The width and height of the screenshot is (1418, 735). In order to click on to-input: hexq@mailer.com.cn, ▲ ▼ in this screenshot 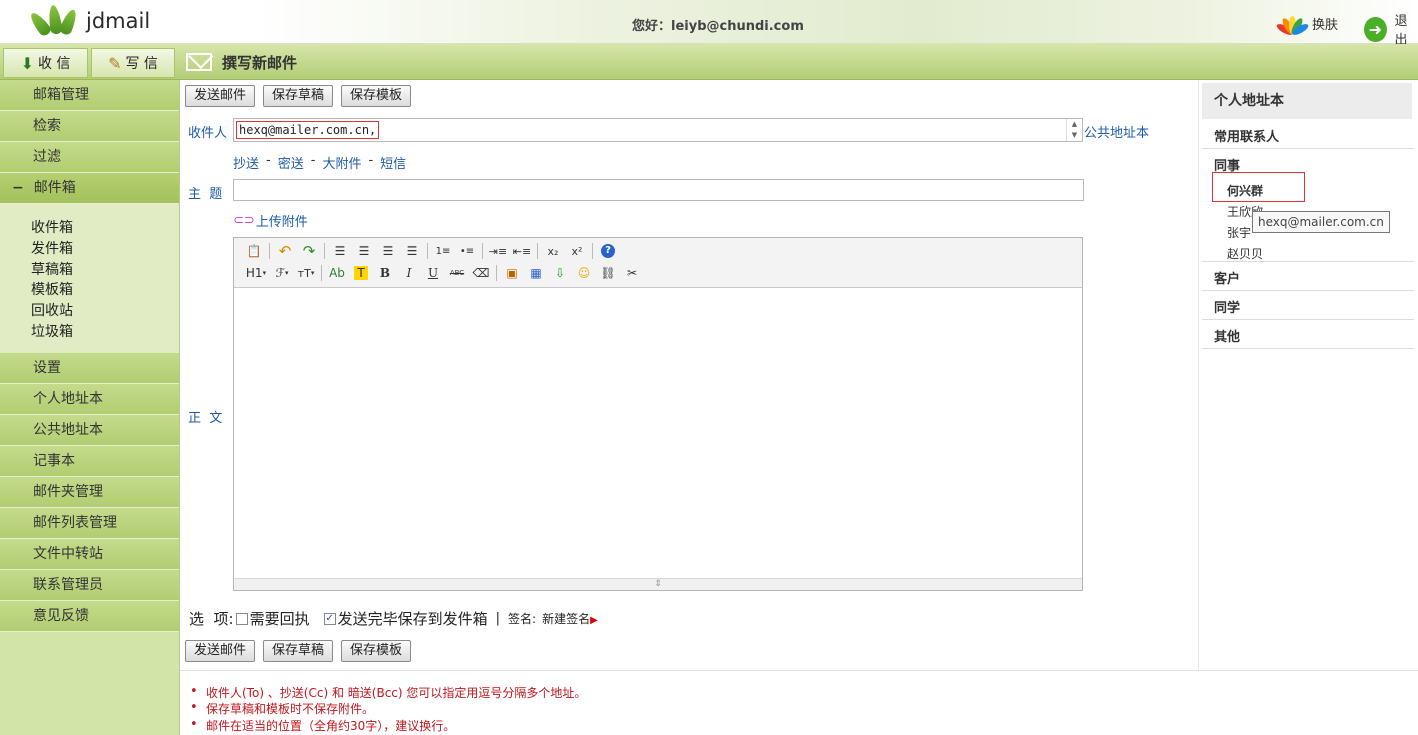, I will do `click(658, 130)`.